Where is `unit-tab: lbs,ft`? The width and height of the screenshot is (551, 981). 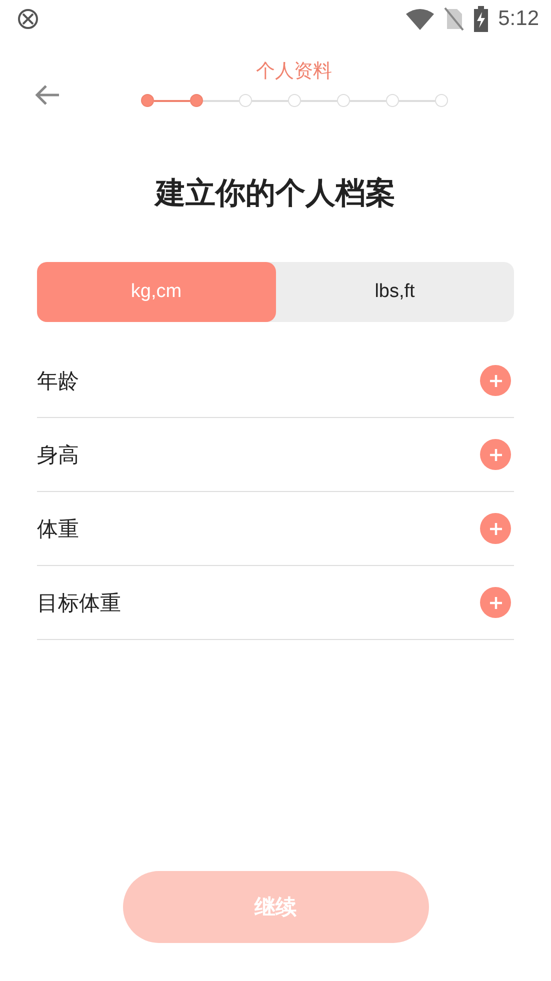
unit-tab: lbs,ft is located at coordinates (395, 292).